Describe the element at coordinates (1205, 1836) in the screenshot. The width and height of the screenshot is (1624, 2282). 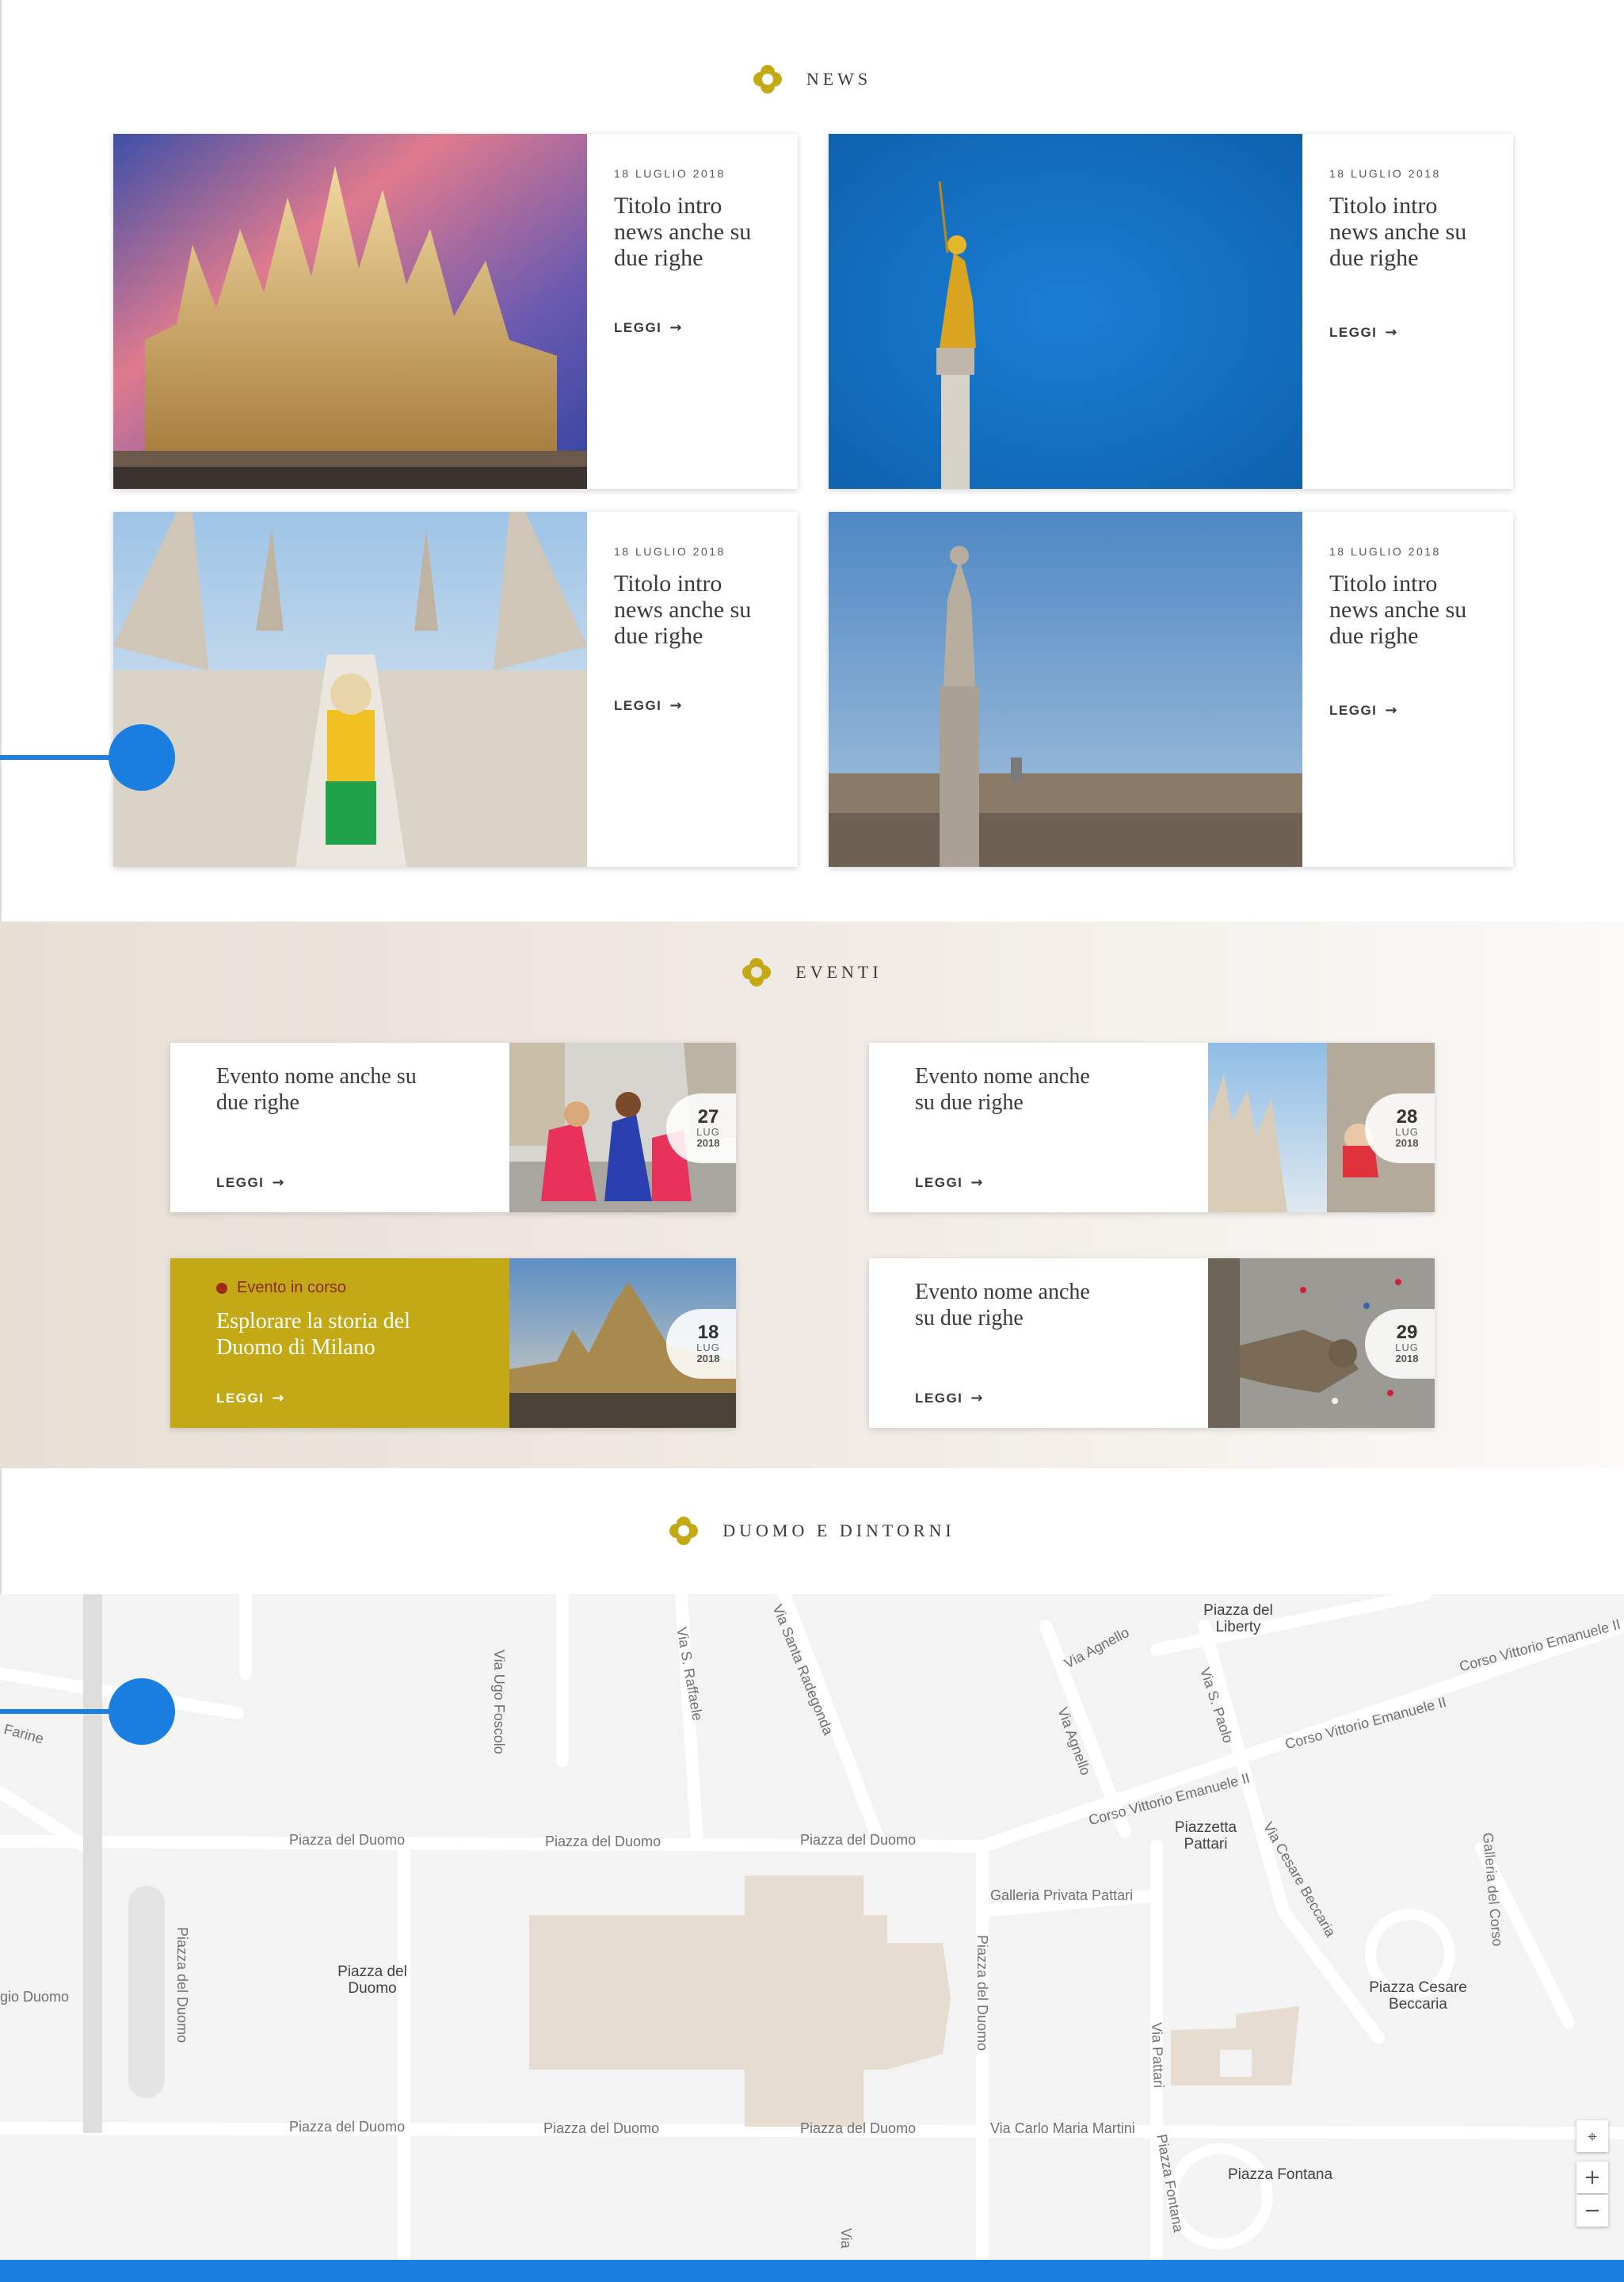
I see `map-place-label: Piazzetta Pattari` at that location.